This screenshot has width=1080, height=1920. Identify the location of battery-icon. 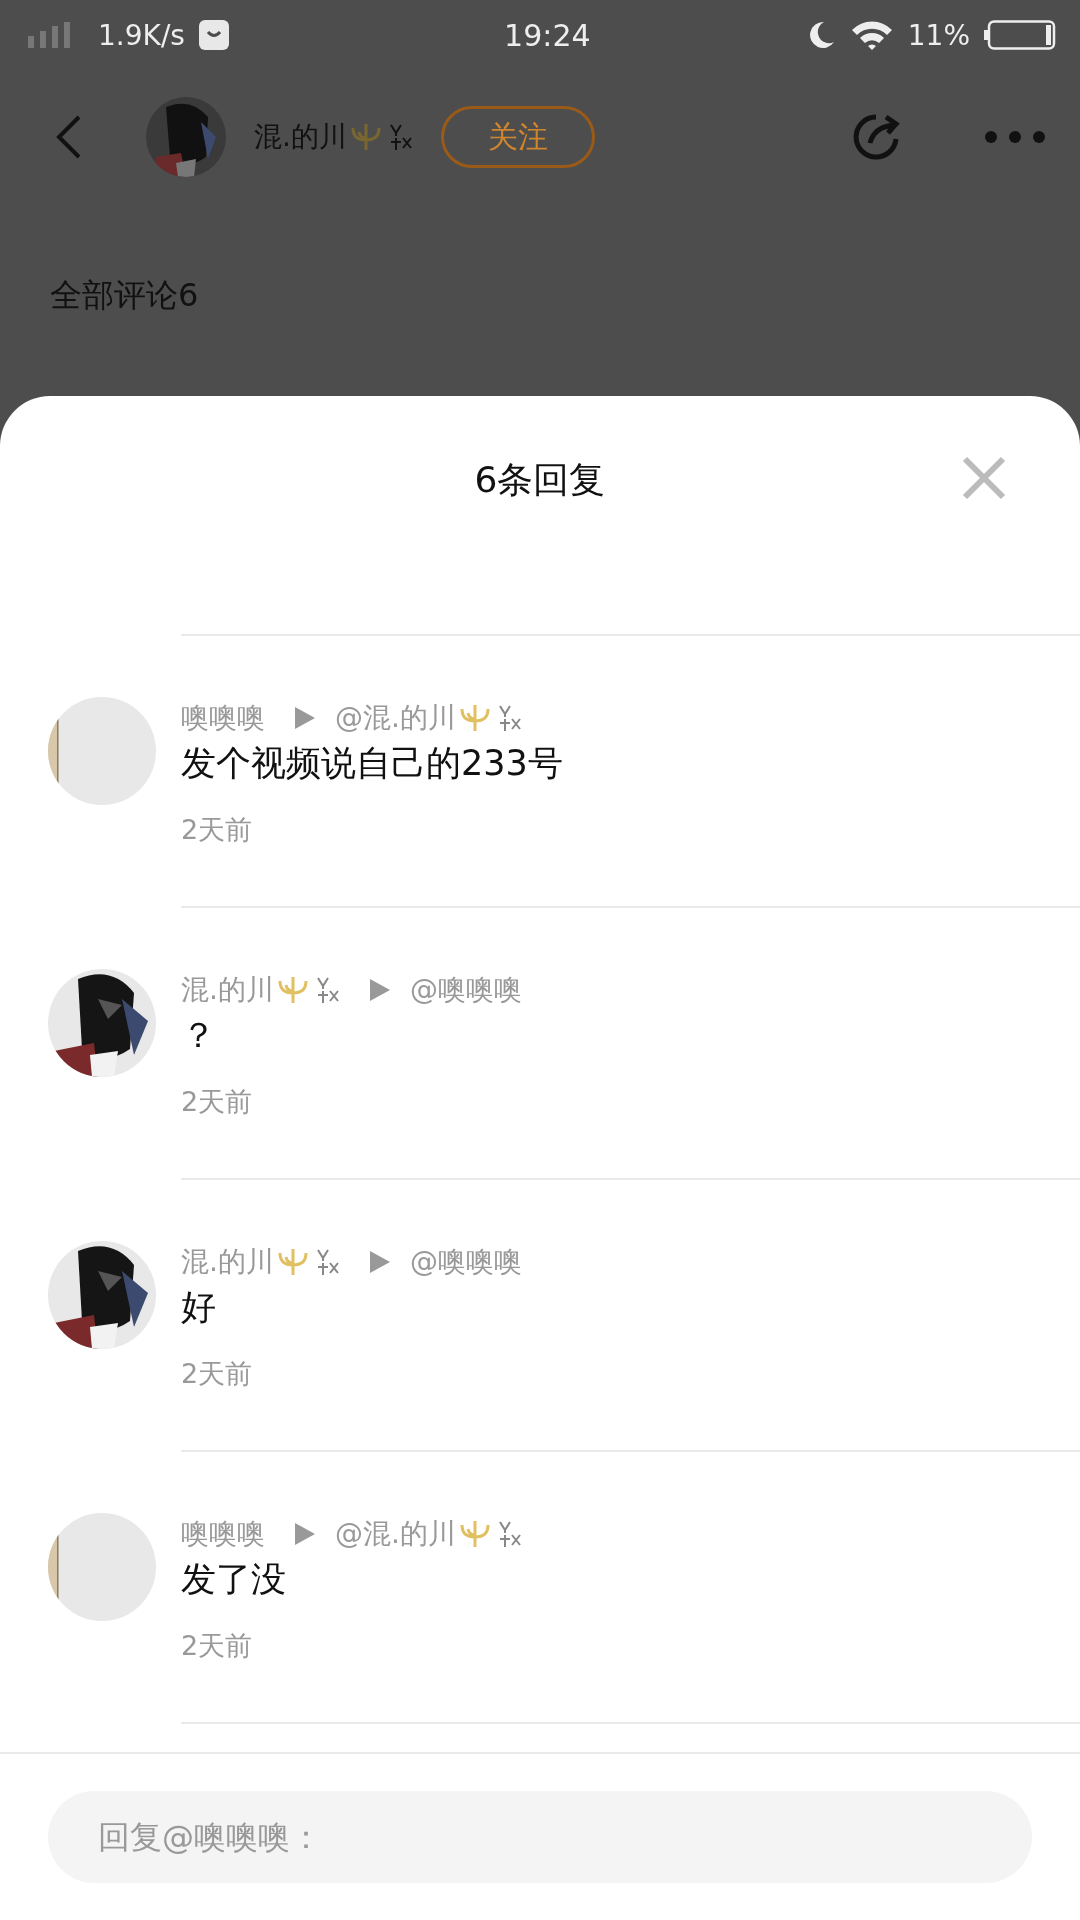
(1020, 35).